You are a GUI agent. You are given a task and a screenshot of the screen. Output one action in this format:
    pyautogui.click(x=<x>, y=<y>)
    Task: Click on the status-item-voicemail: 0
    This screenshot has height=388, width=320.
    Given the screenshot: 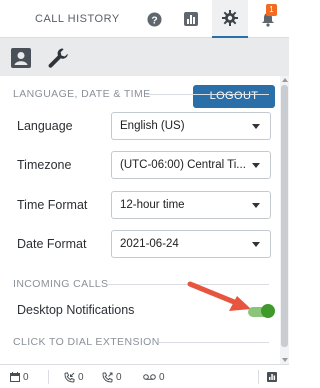 What is the action you would take?
    pyautogui.click(x=154, y=376)
    